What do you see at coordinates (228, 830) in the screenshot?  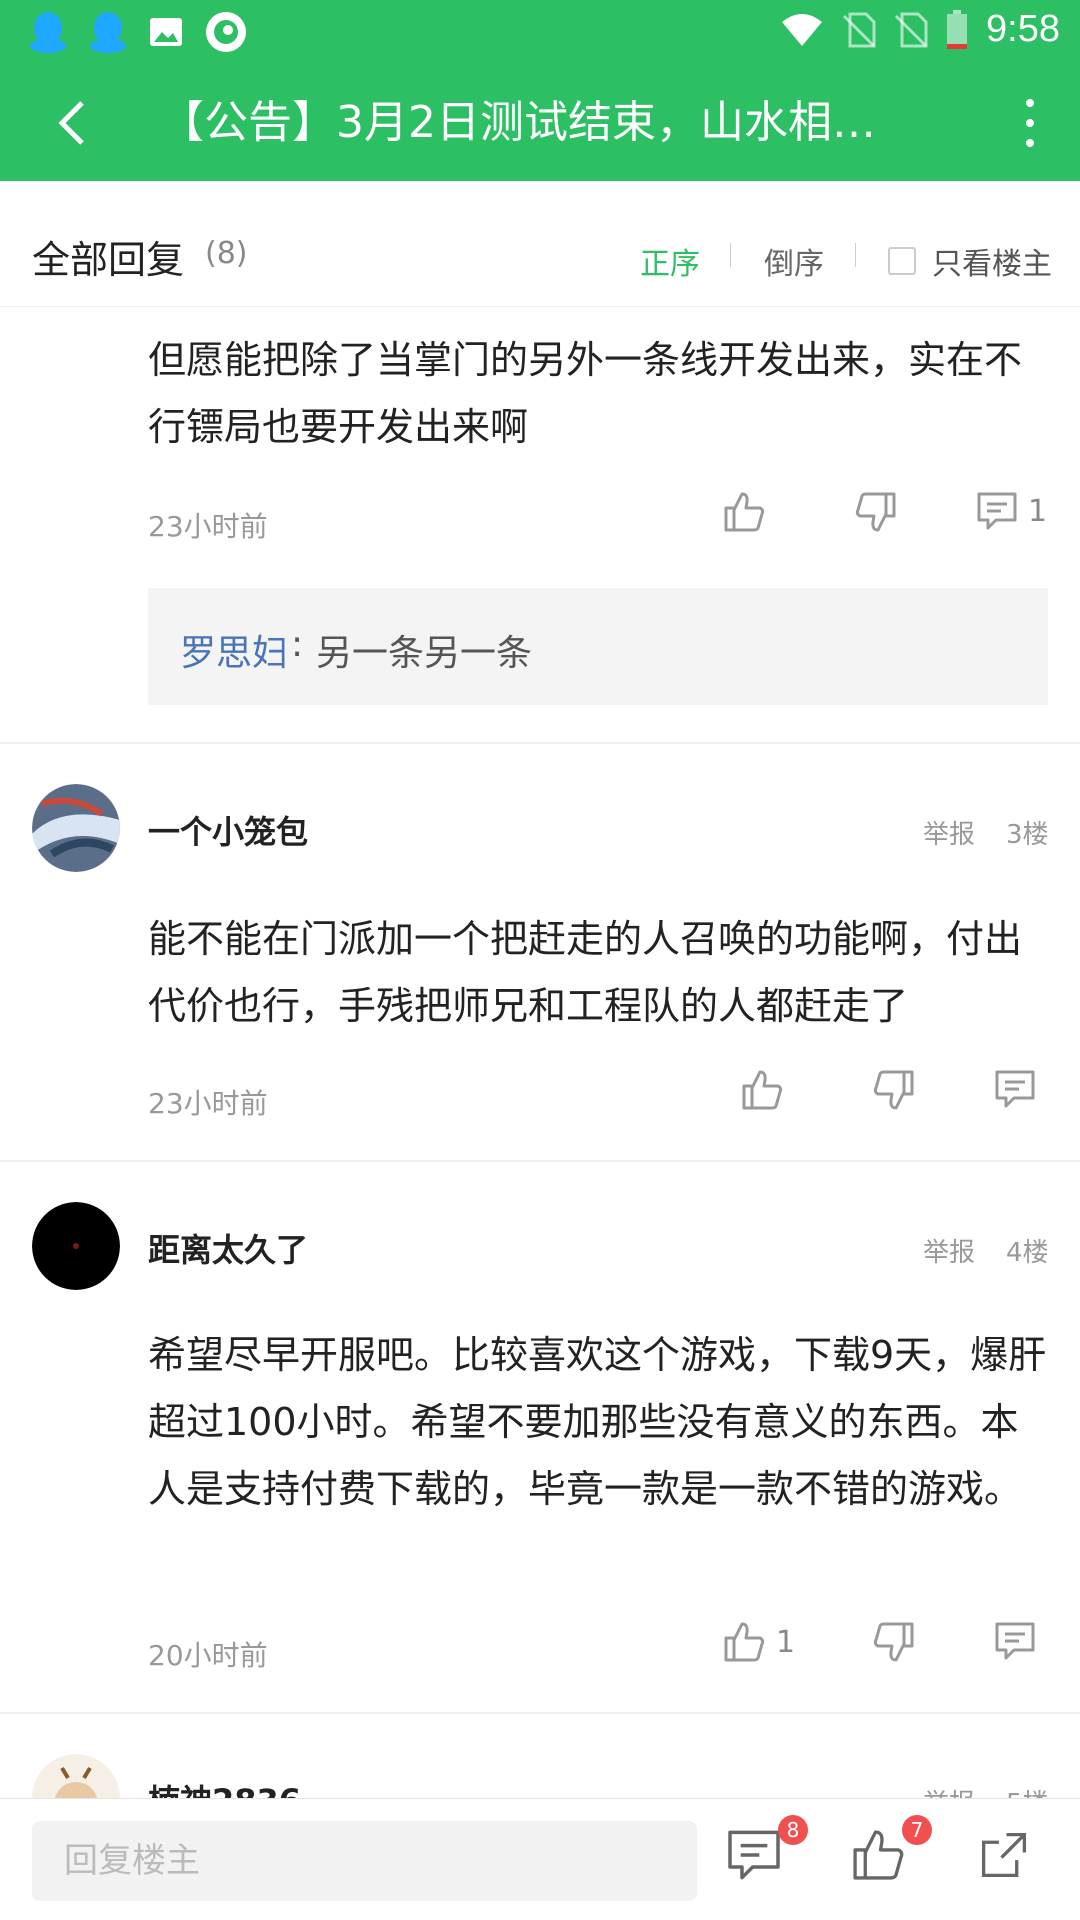 I see `username: 一个小笼包` at bounding box center [228, 830].